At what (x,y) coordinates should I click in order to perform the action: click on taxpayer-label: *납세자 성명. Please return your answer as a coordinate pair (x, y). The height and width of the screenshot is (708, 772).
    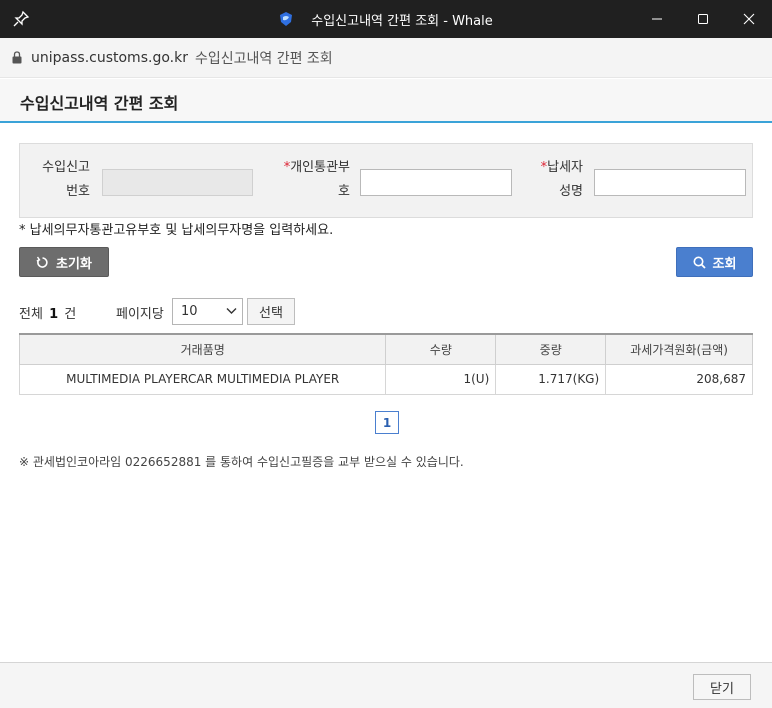
    Looking at the image, I should click on (551, 180).